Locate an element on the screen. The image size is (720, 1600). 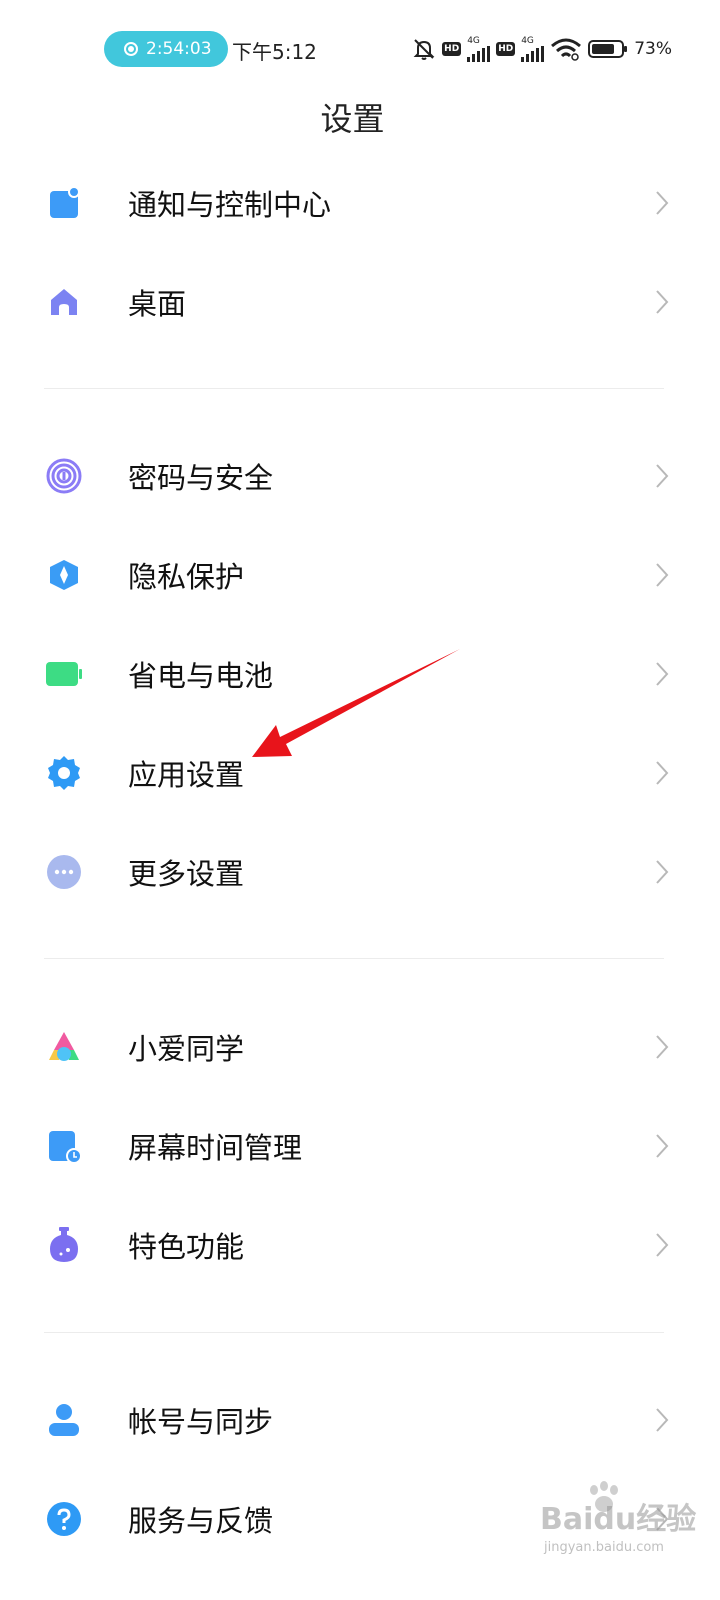
settings-item-password-security: 密码与安全 is located at coordinates (360, 475).